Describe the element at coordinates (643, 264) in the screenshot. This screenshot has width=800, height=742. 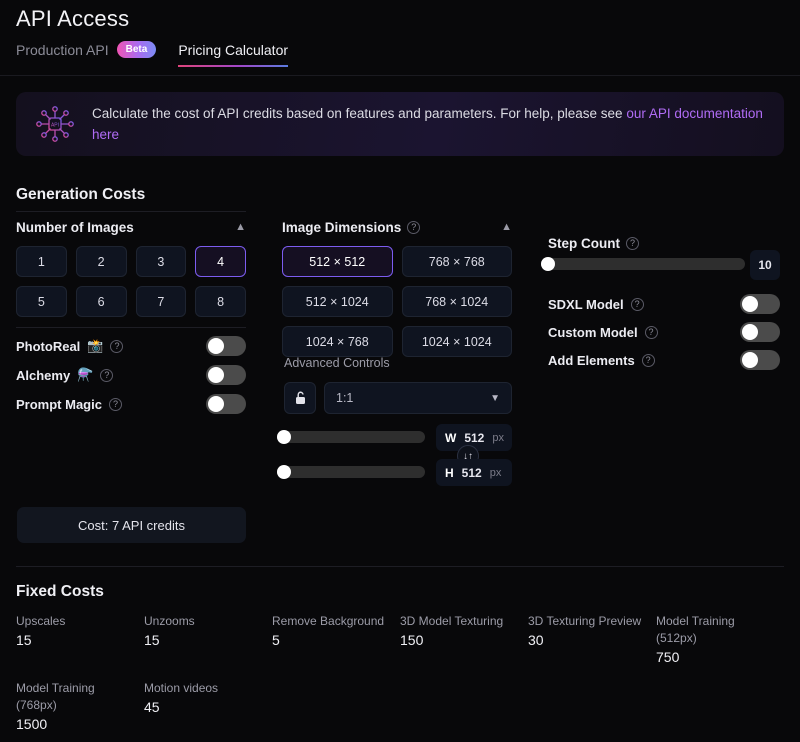
I see `step-count-slider` at that location.